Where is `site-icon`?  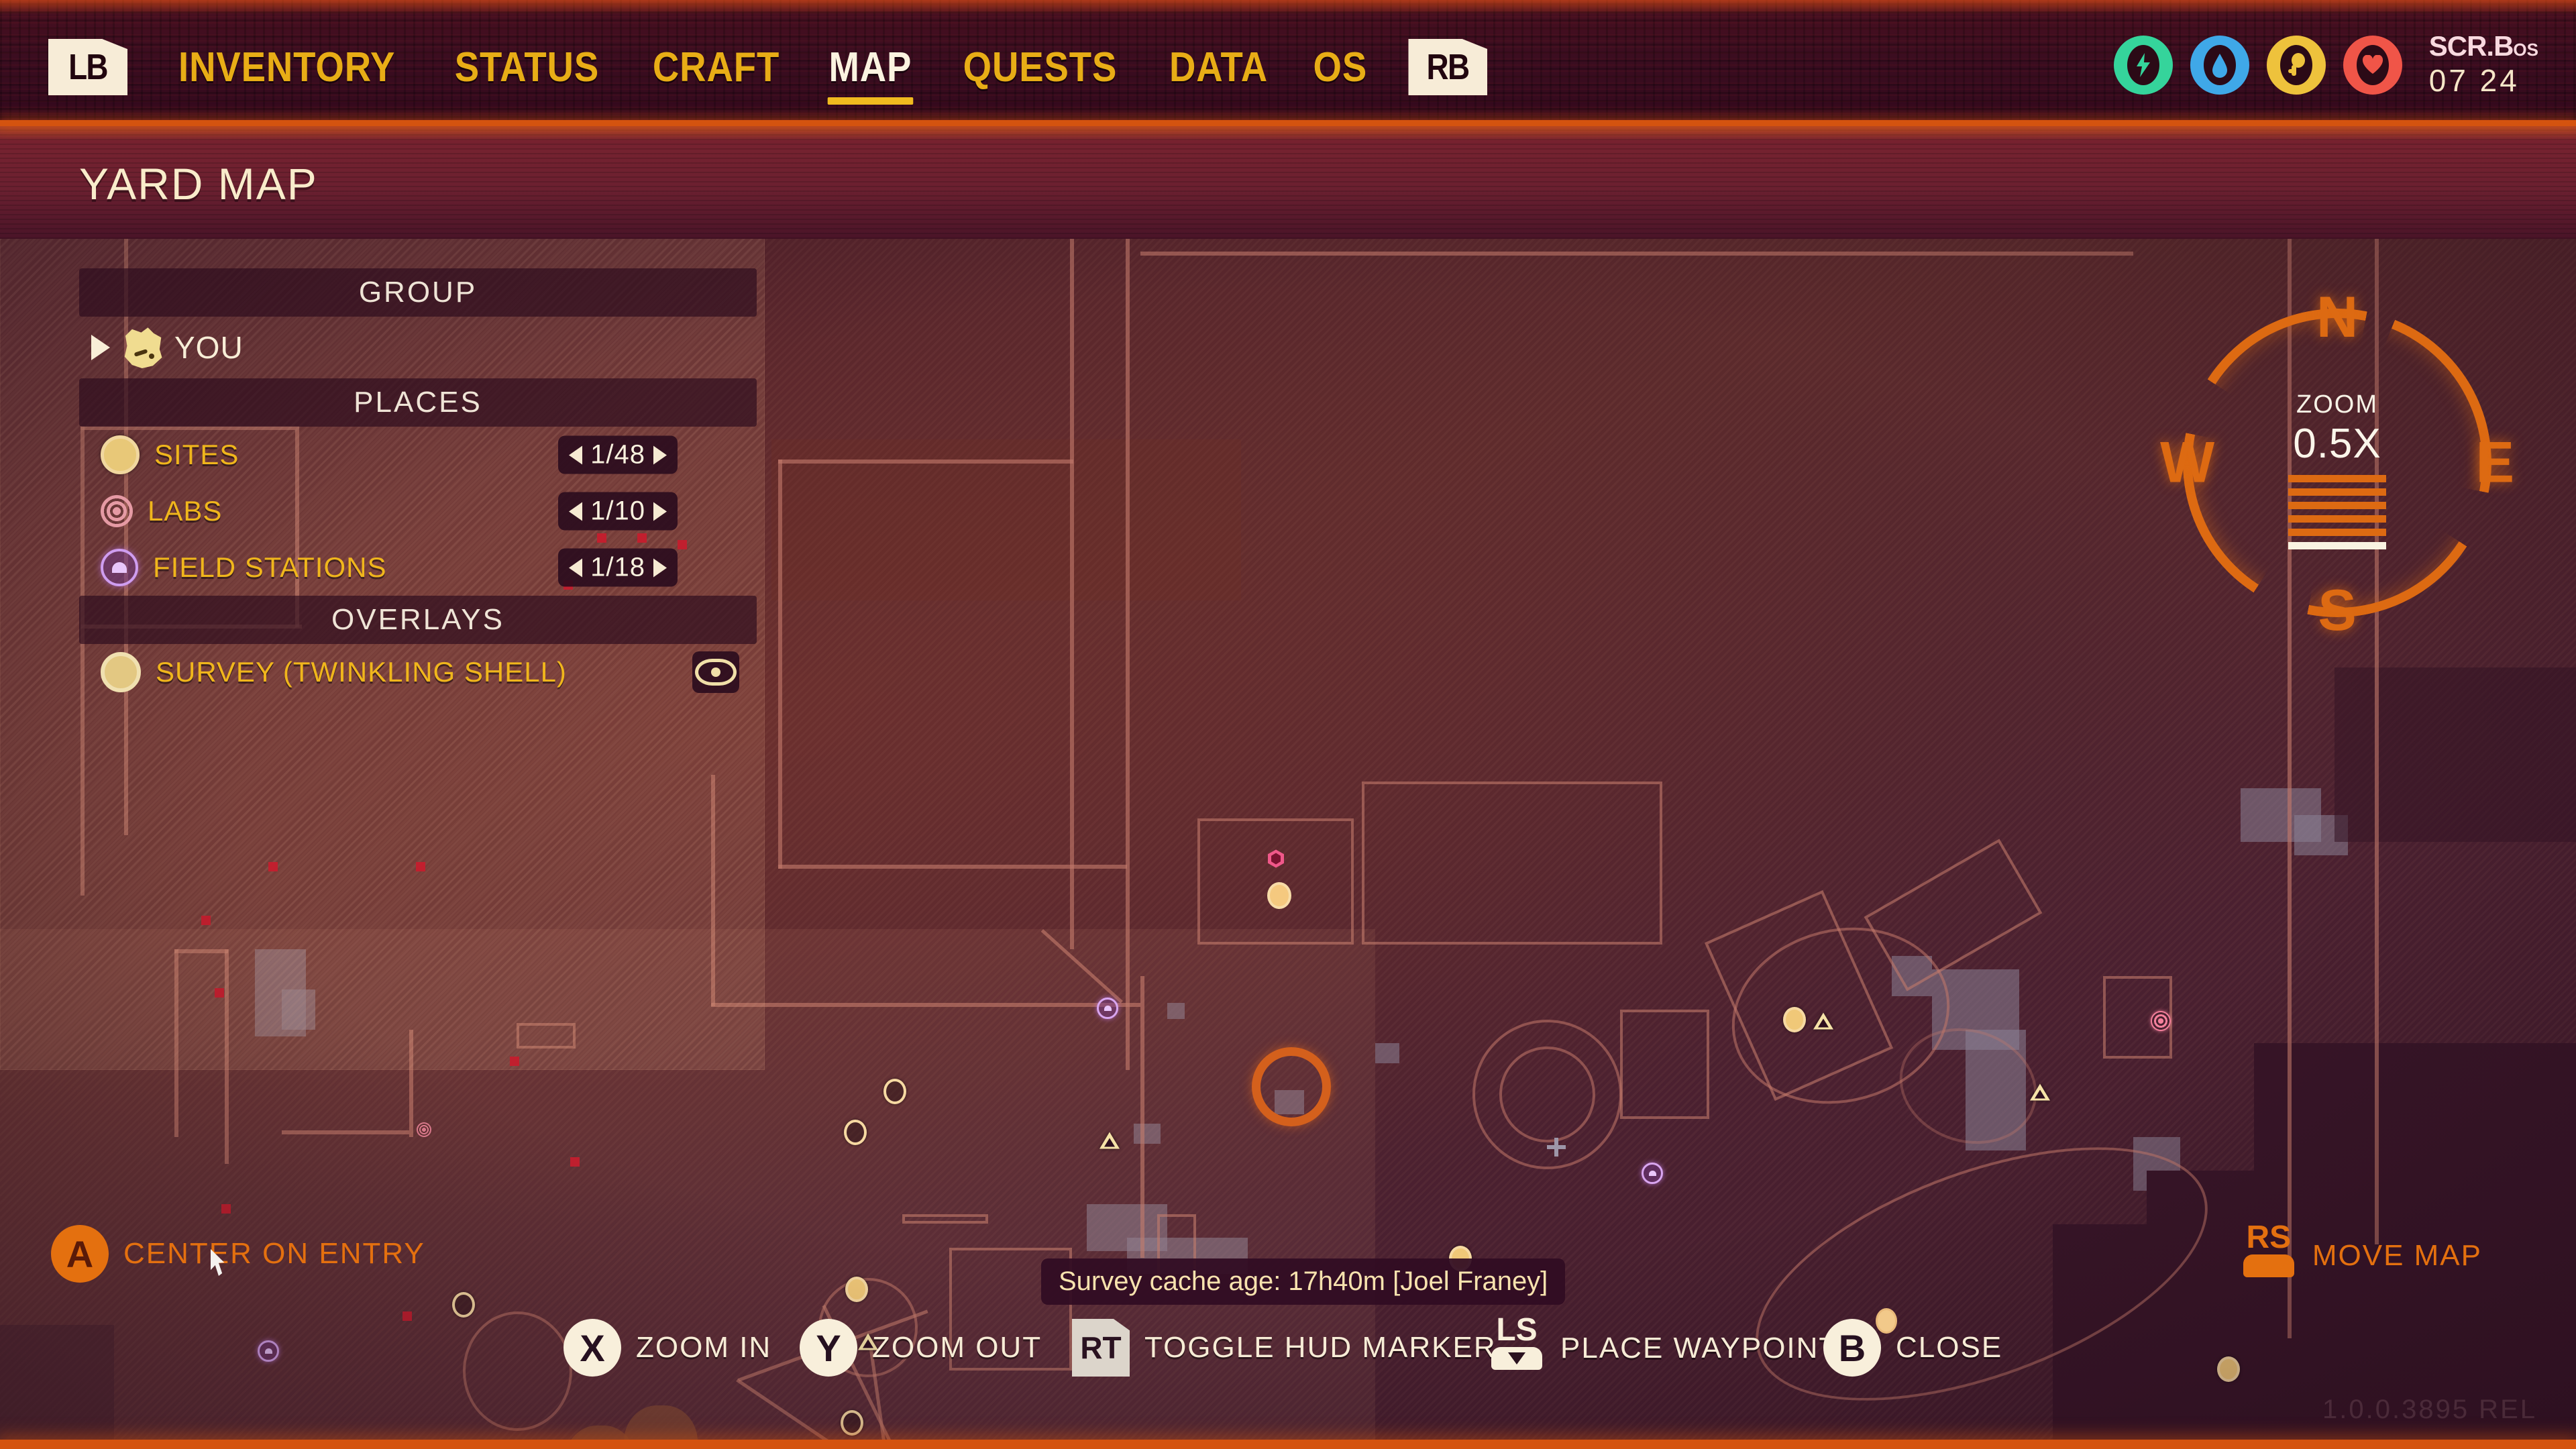 site-icon is located at coordinates (120, 454).